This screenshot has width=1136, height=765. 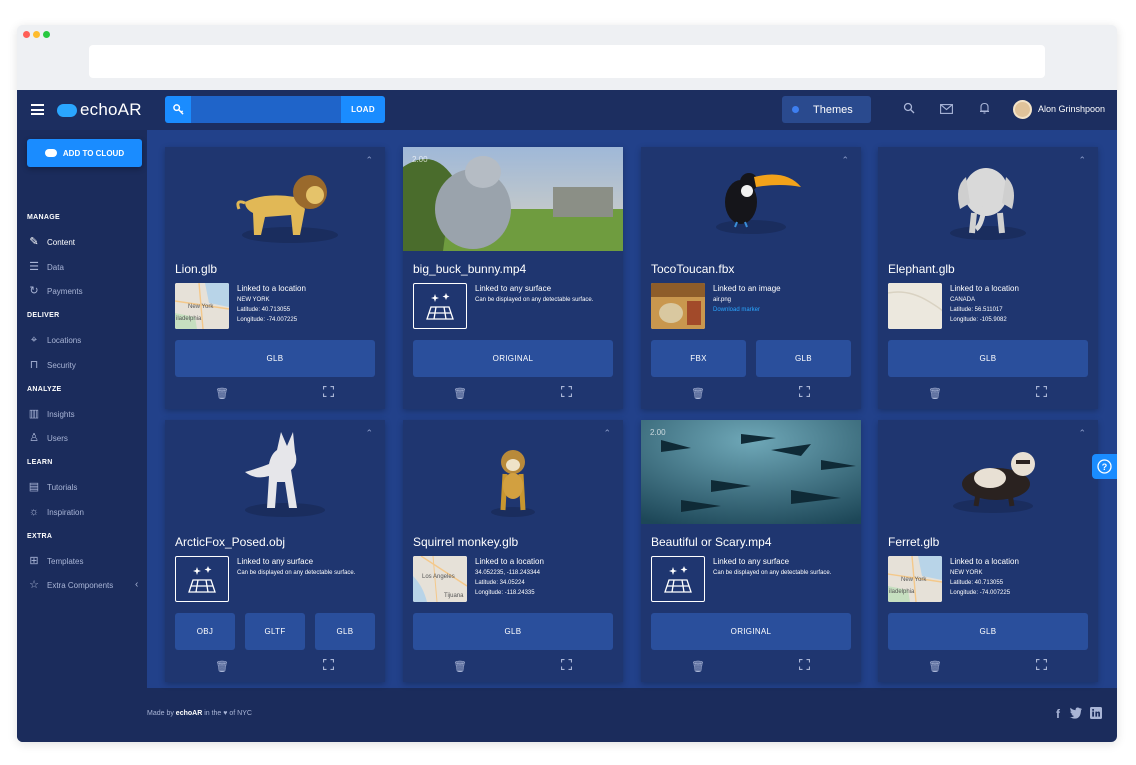 What do you see at coordinates (980, 593) in the screenshot?
I see `info-line: Longitude: -74.007225` at bounding box center [980, 593].